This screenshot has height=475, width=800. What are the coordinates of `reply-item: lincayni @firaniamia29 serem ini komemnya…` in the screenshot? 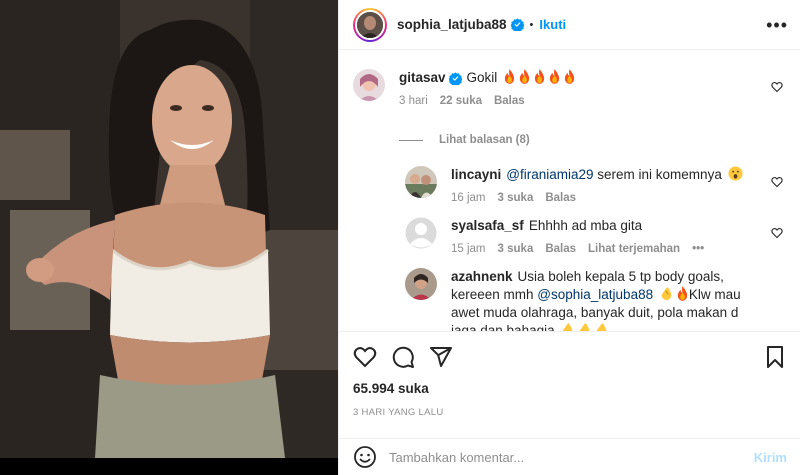 It's located at (596, 185).